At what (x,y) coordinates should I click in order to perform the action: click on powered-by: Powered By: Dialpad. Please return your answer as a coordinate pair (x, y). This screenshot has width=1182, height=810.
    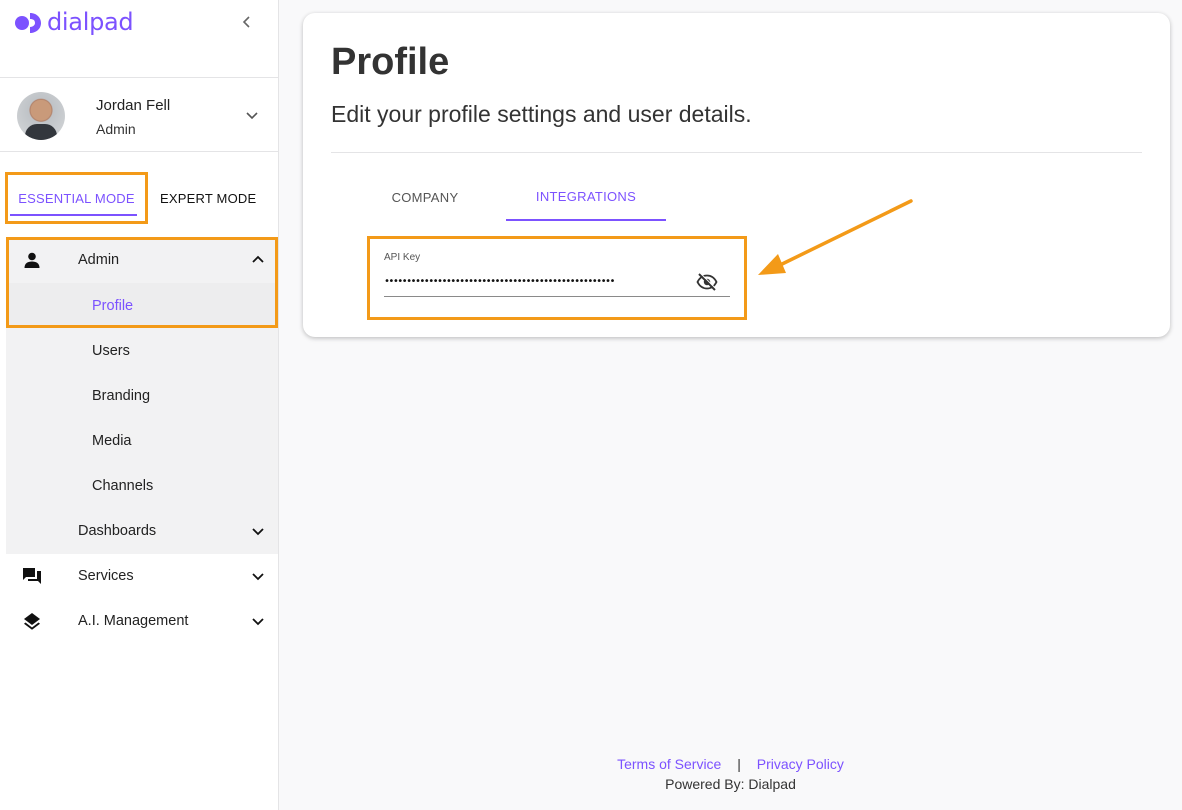
    Looking at the image, I should click on (730, 784).